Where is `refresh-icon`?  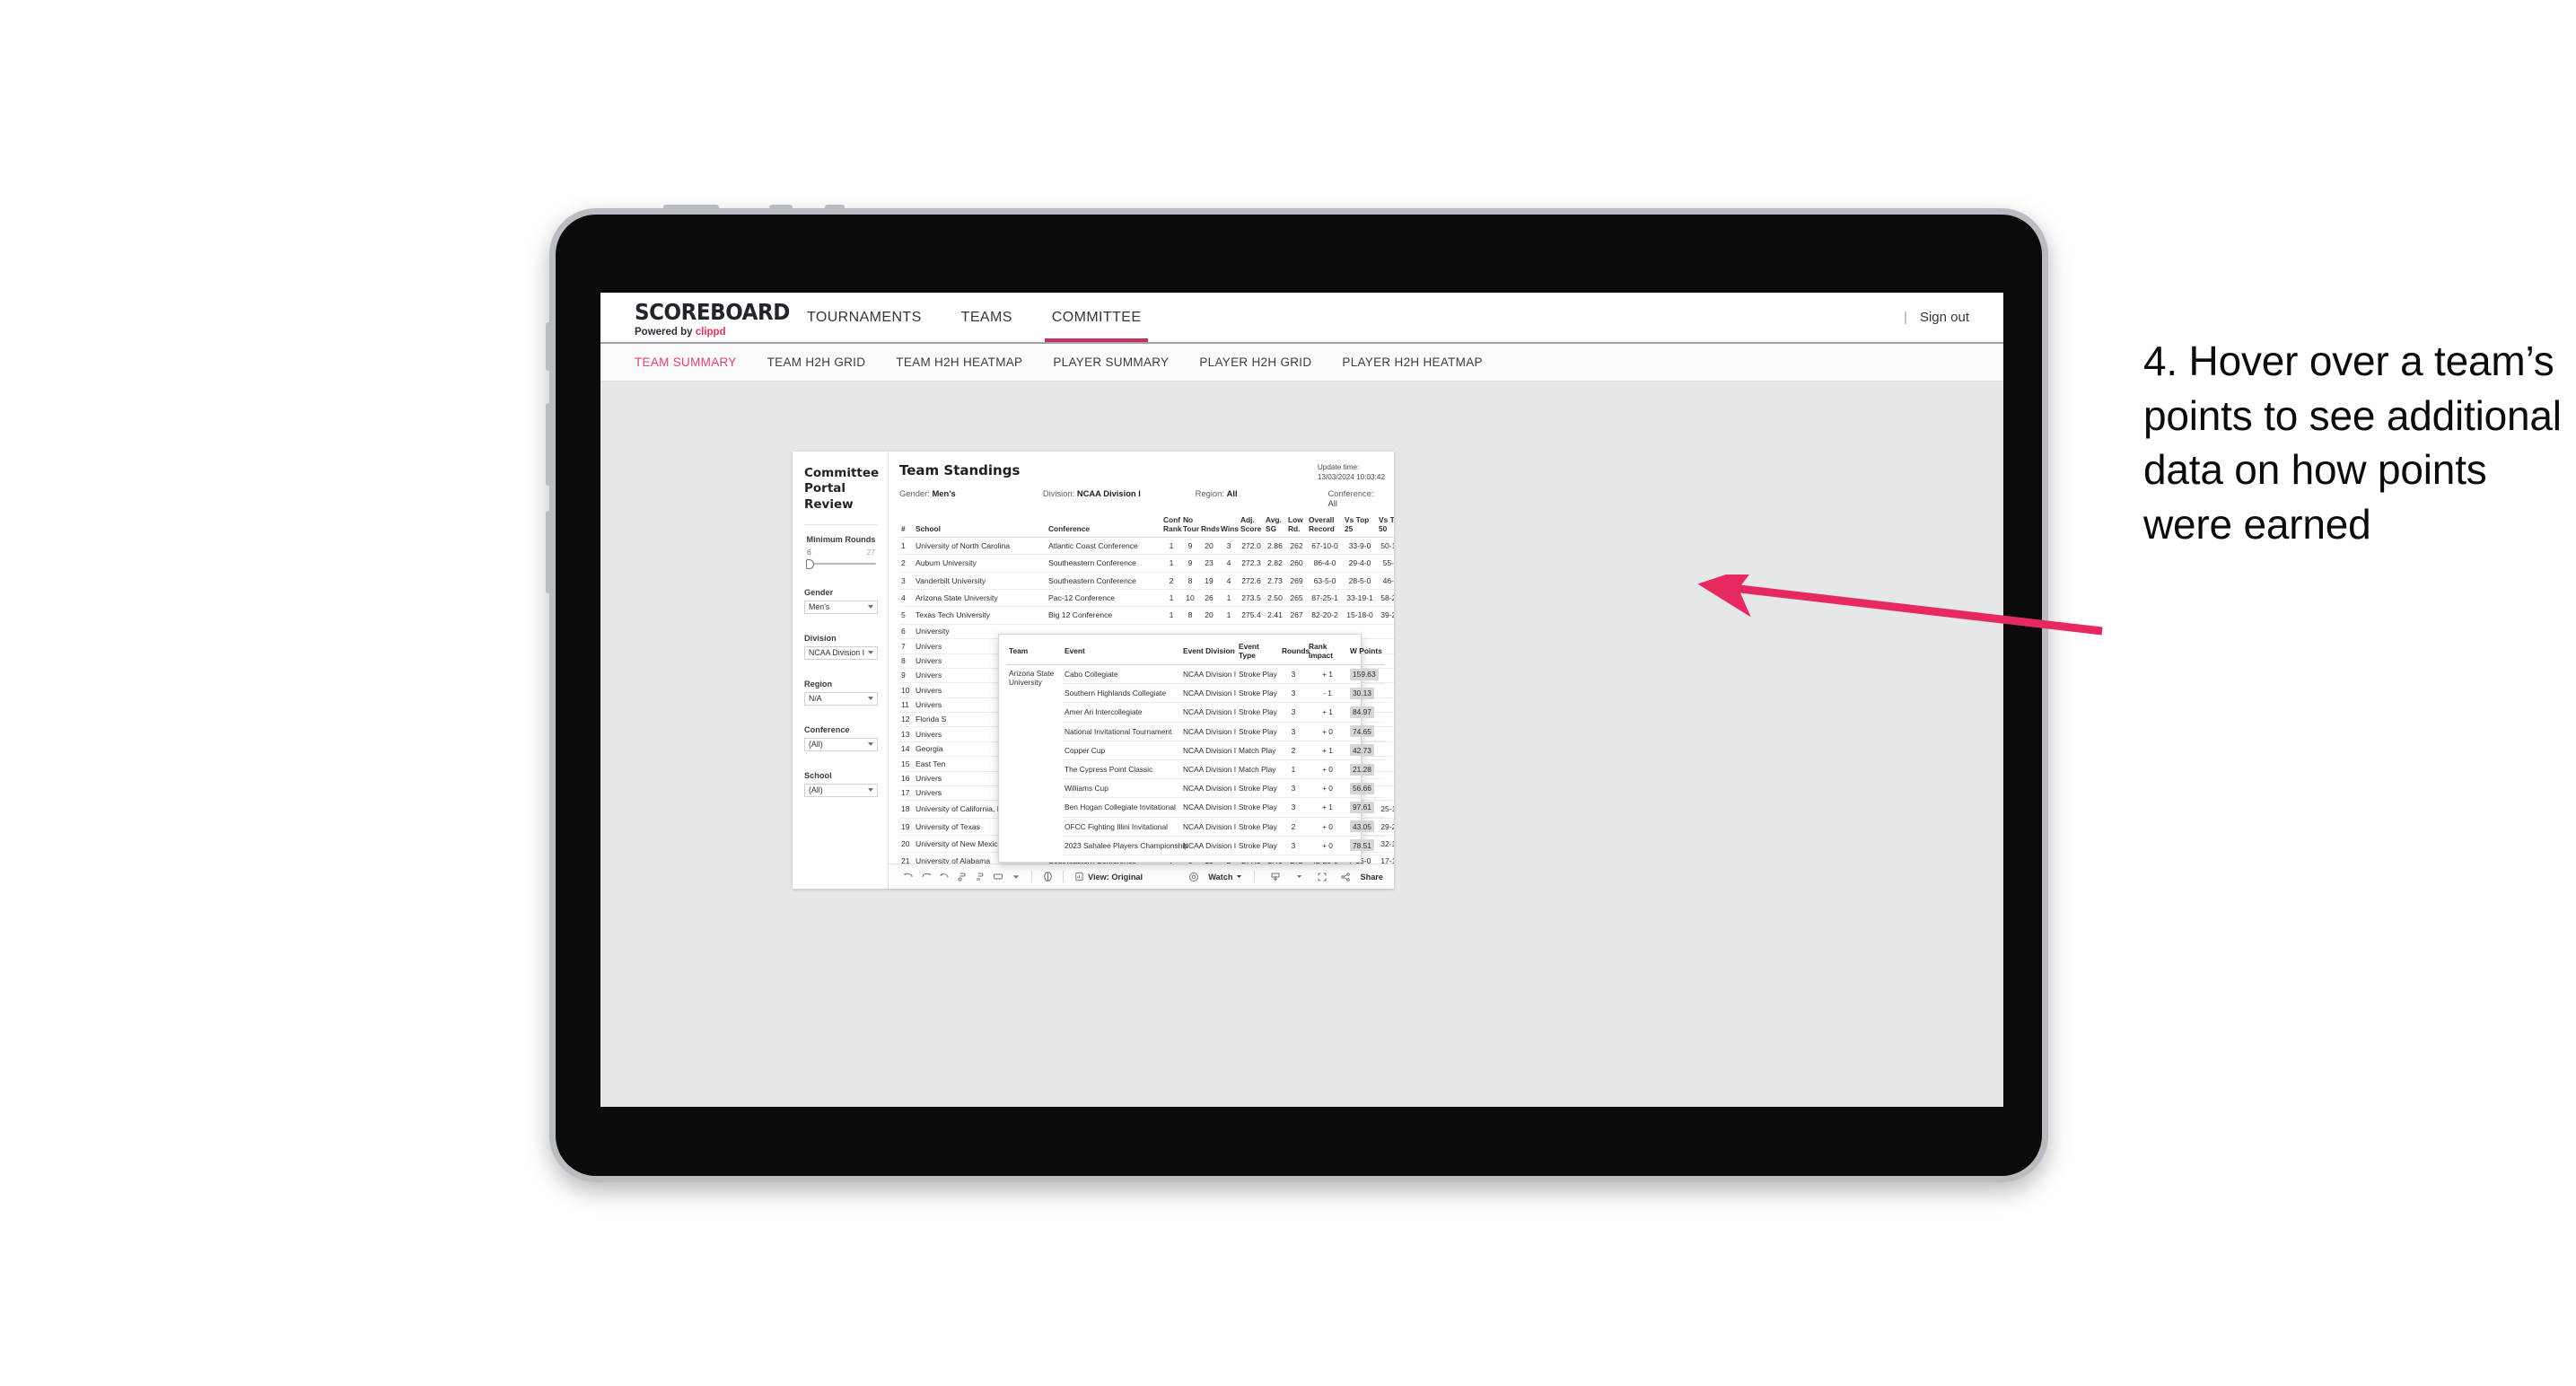
refresh-icon is located at coordinates (962, 877).